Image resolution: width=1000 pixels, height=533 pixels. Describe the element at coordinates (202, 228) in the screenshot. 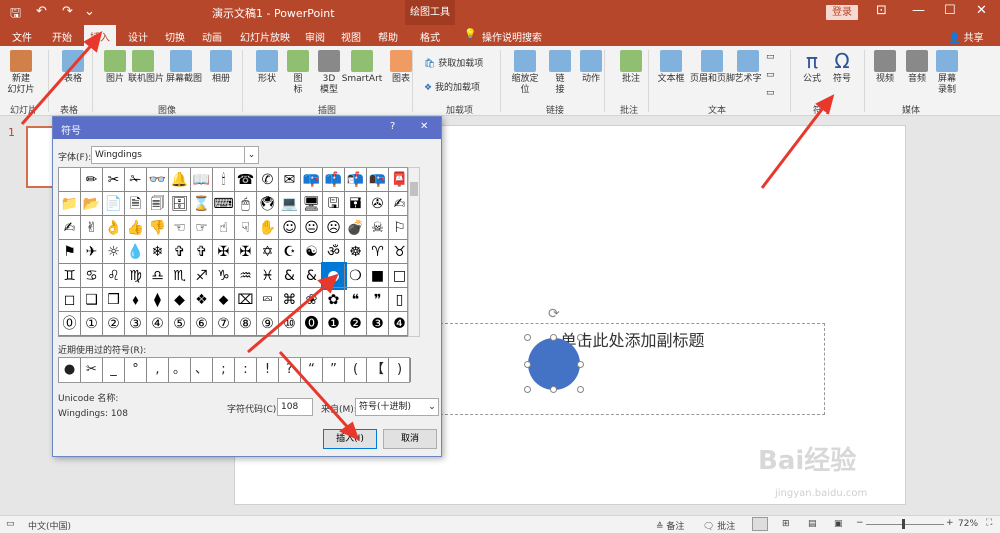

I see `symbol-cell: ☞` at that location.